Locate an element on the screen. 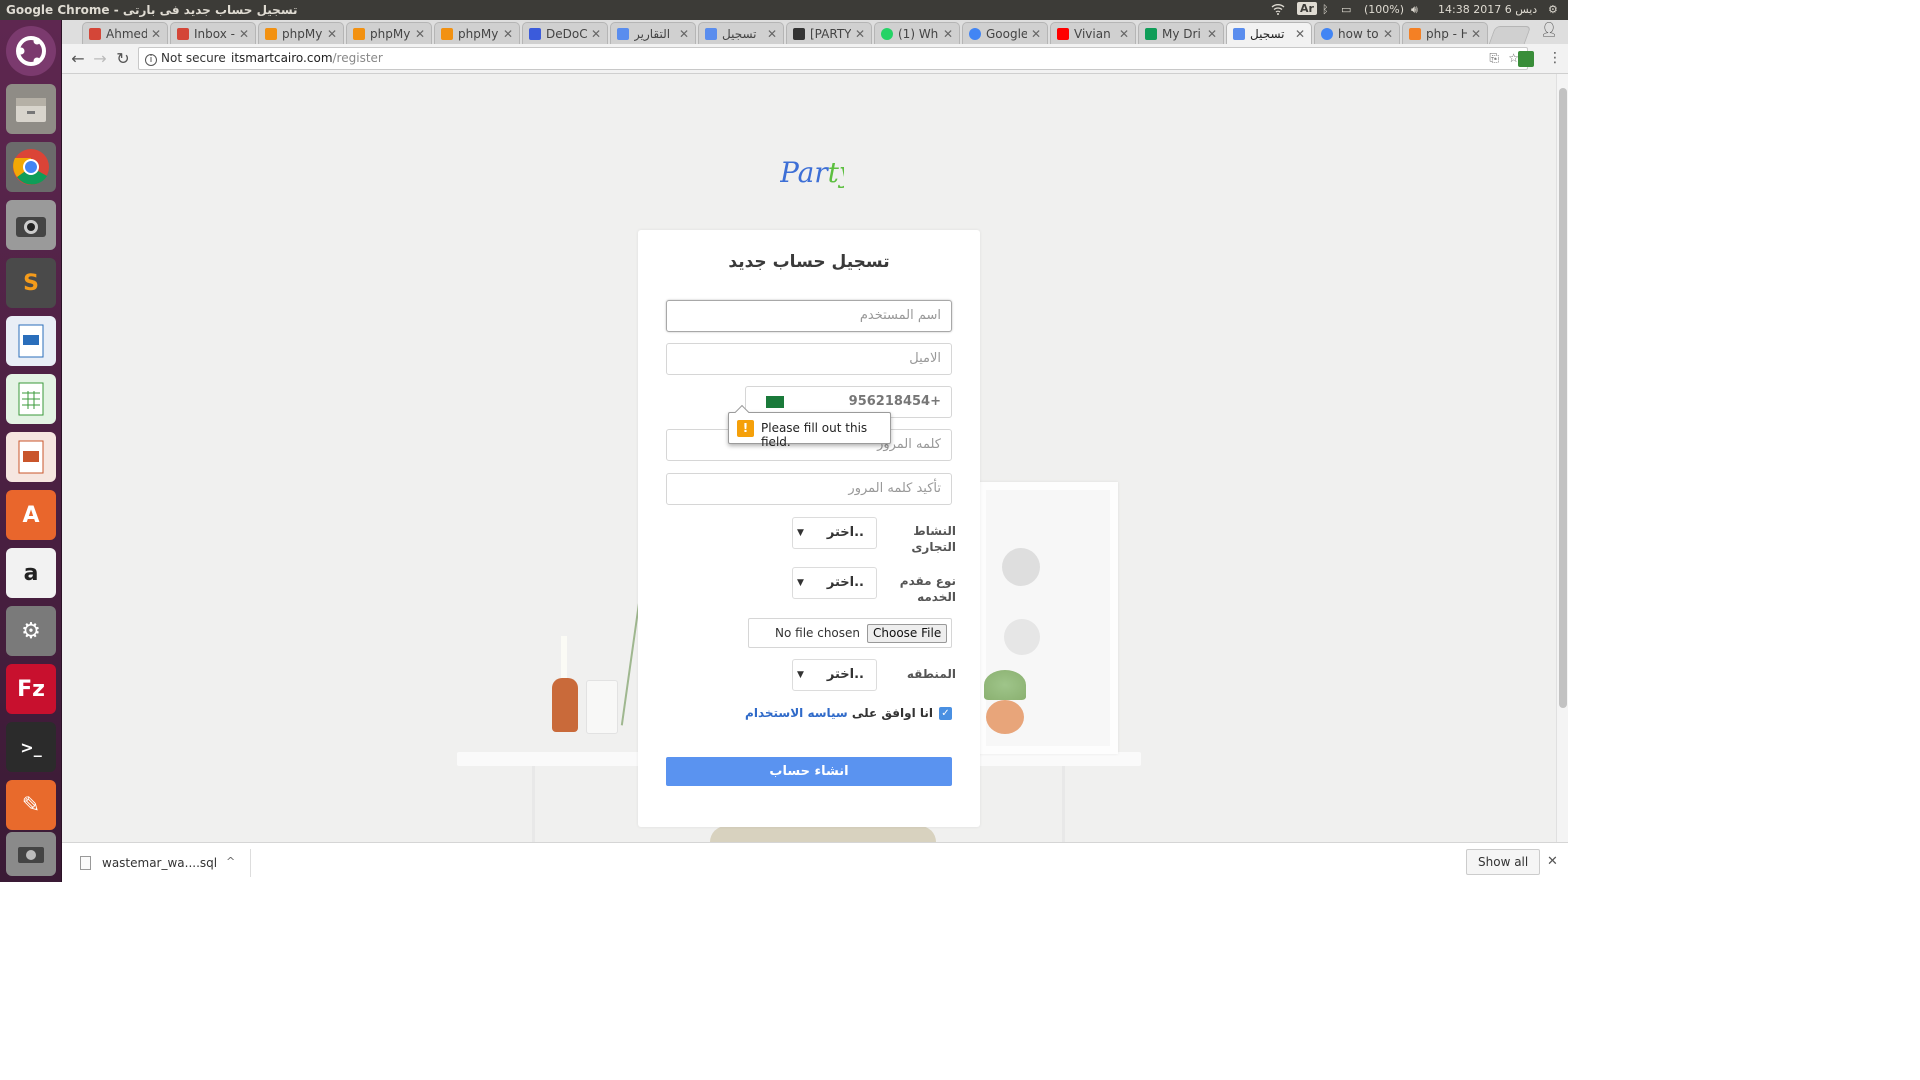 Image resolution: width=1920 pixels, height=1080 pixels. extension-icon is located at coordinates (1526, 59).